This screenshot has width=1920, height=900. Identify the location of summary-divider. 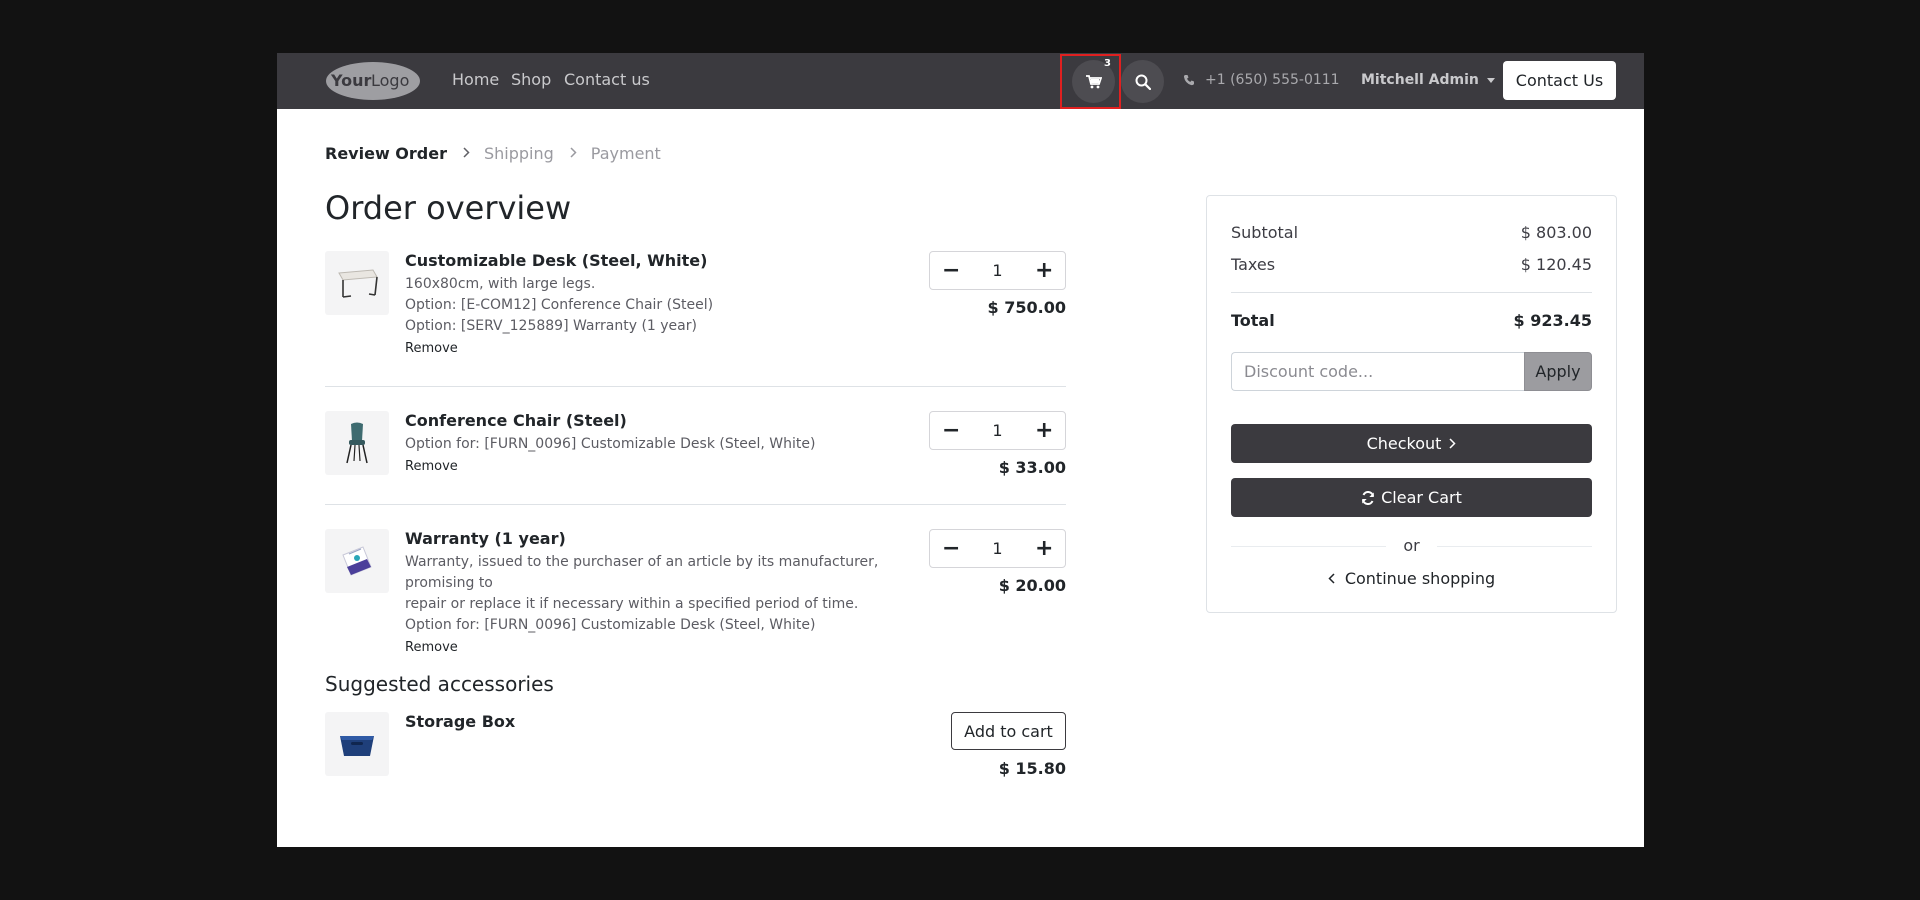
(1411, 292).